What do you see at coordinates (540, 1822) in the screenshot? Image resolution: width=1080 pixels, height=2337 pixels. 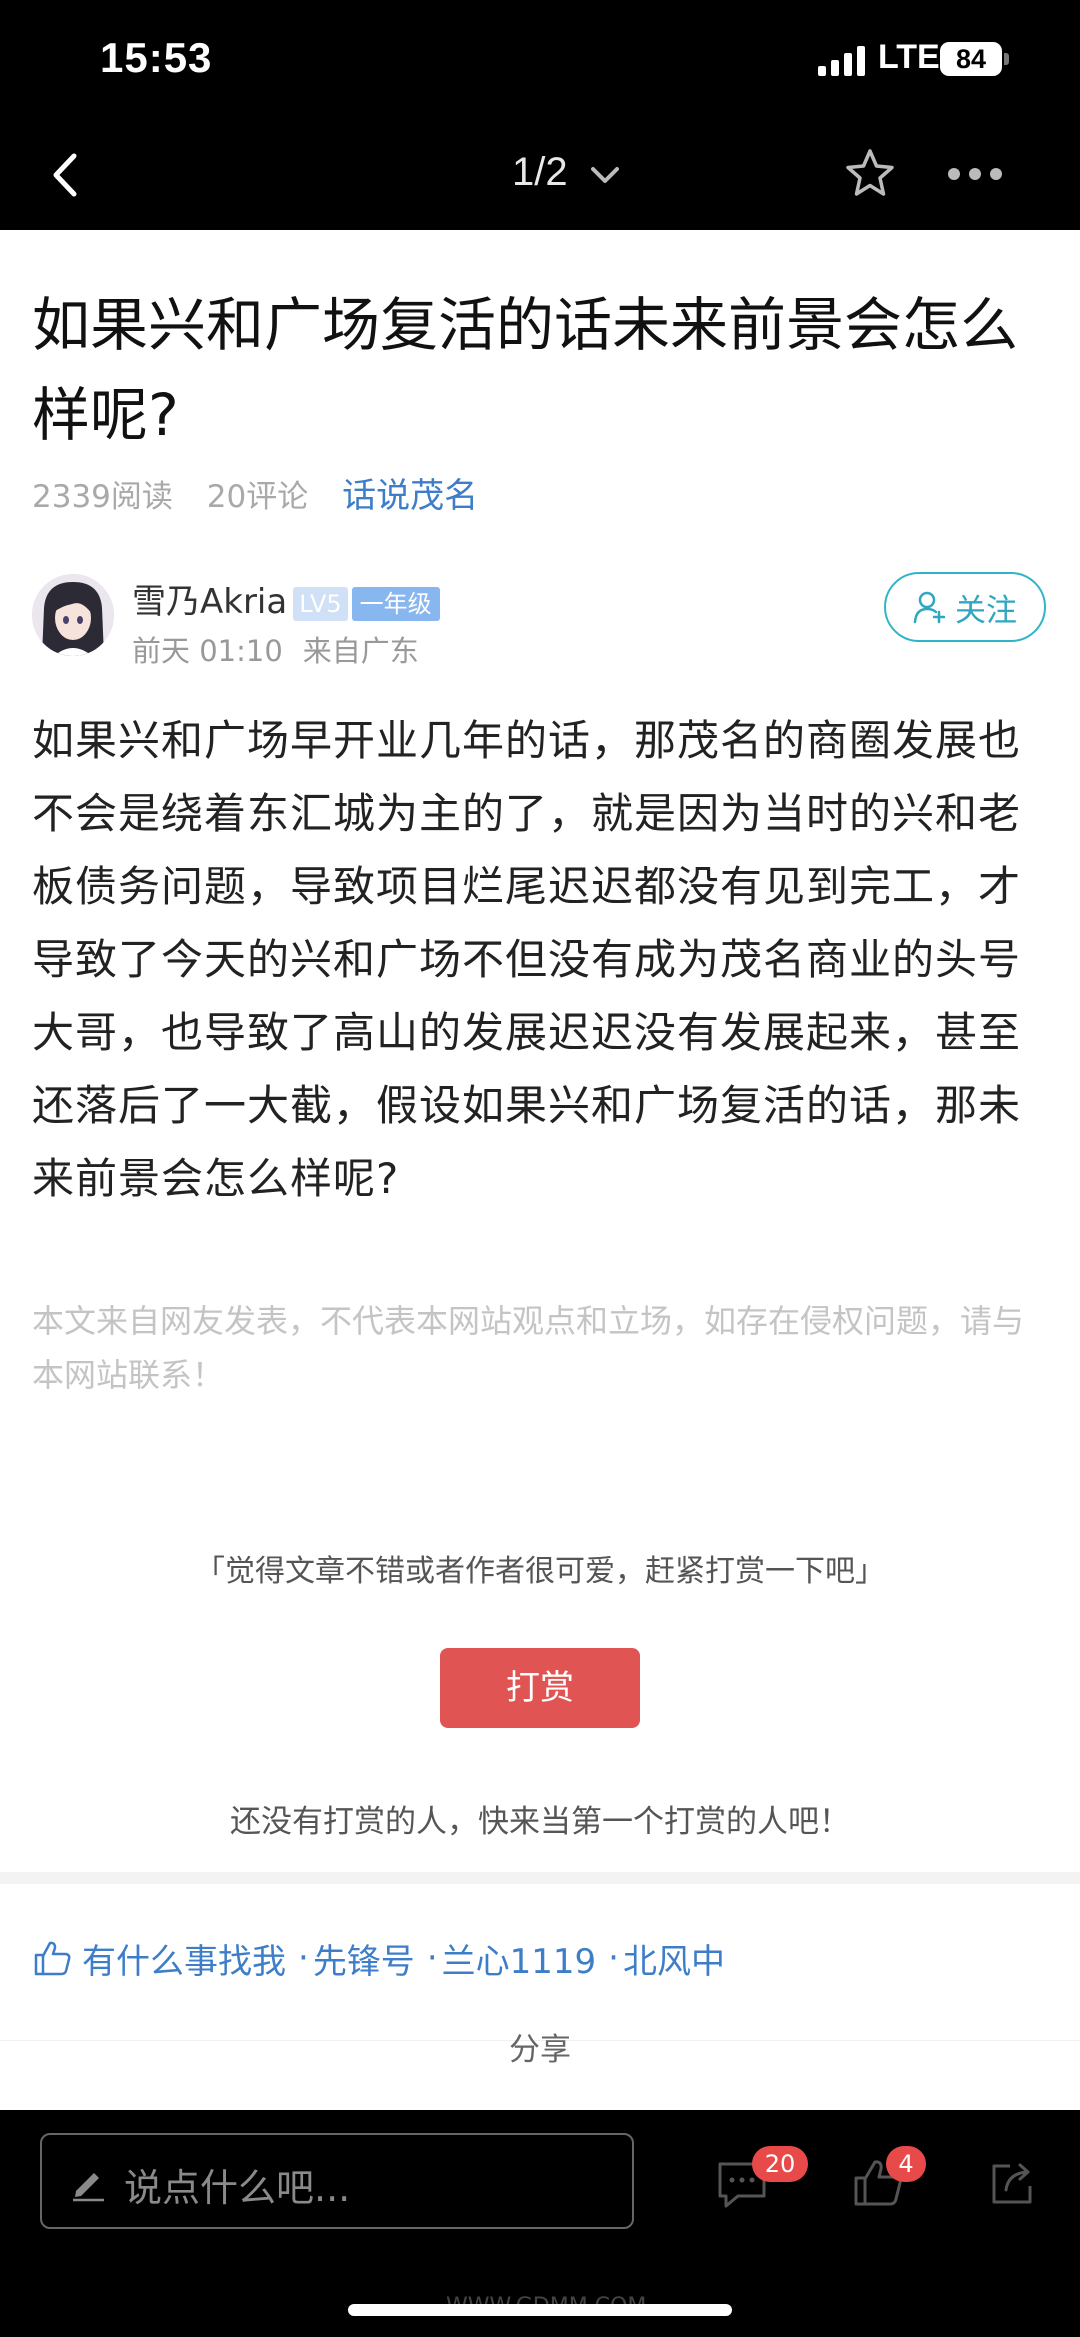 I see `reward-empty-text: 还没有打赏的人，快来当第一个打赏的人吧！` at bounding box center [540, 1822].